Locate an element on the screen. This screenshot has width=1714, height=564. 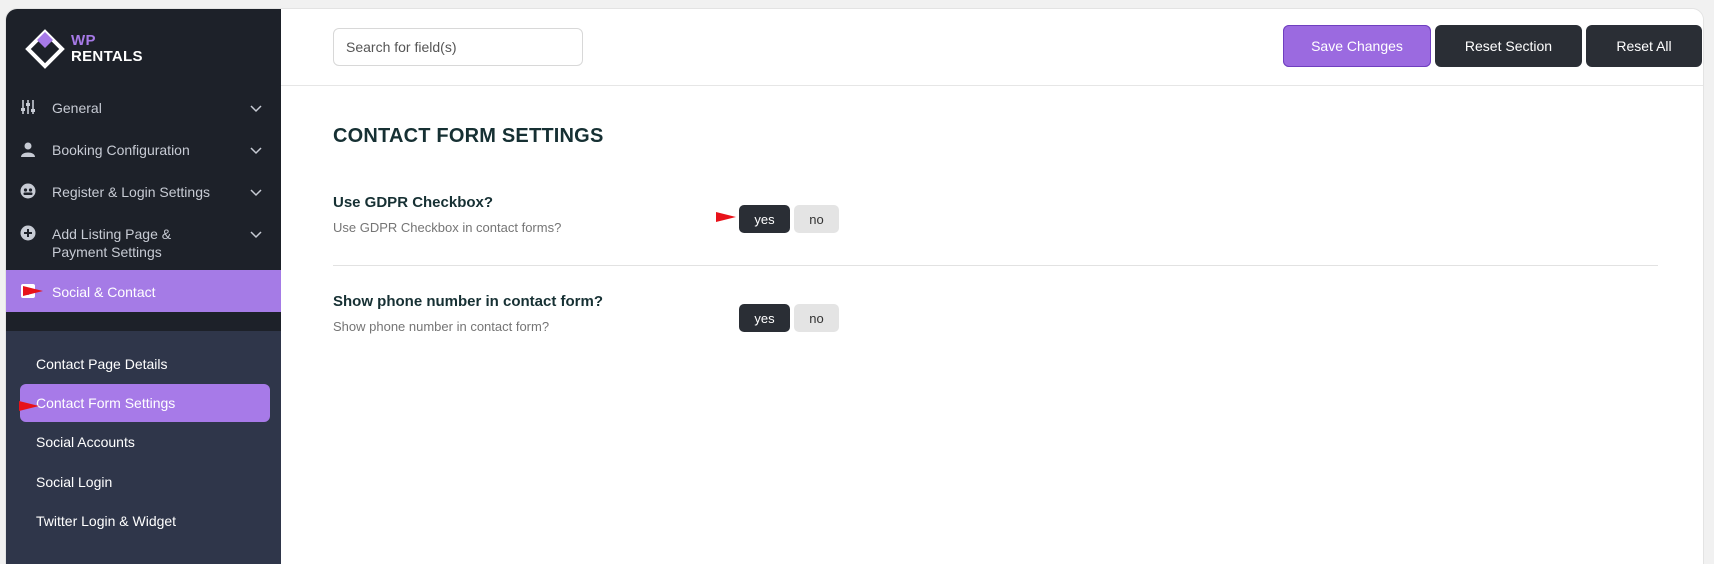
submenu-item-label: Contact Form Settings is located at coordinates (106, 403).